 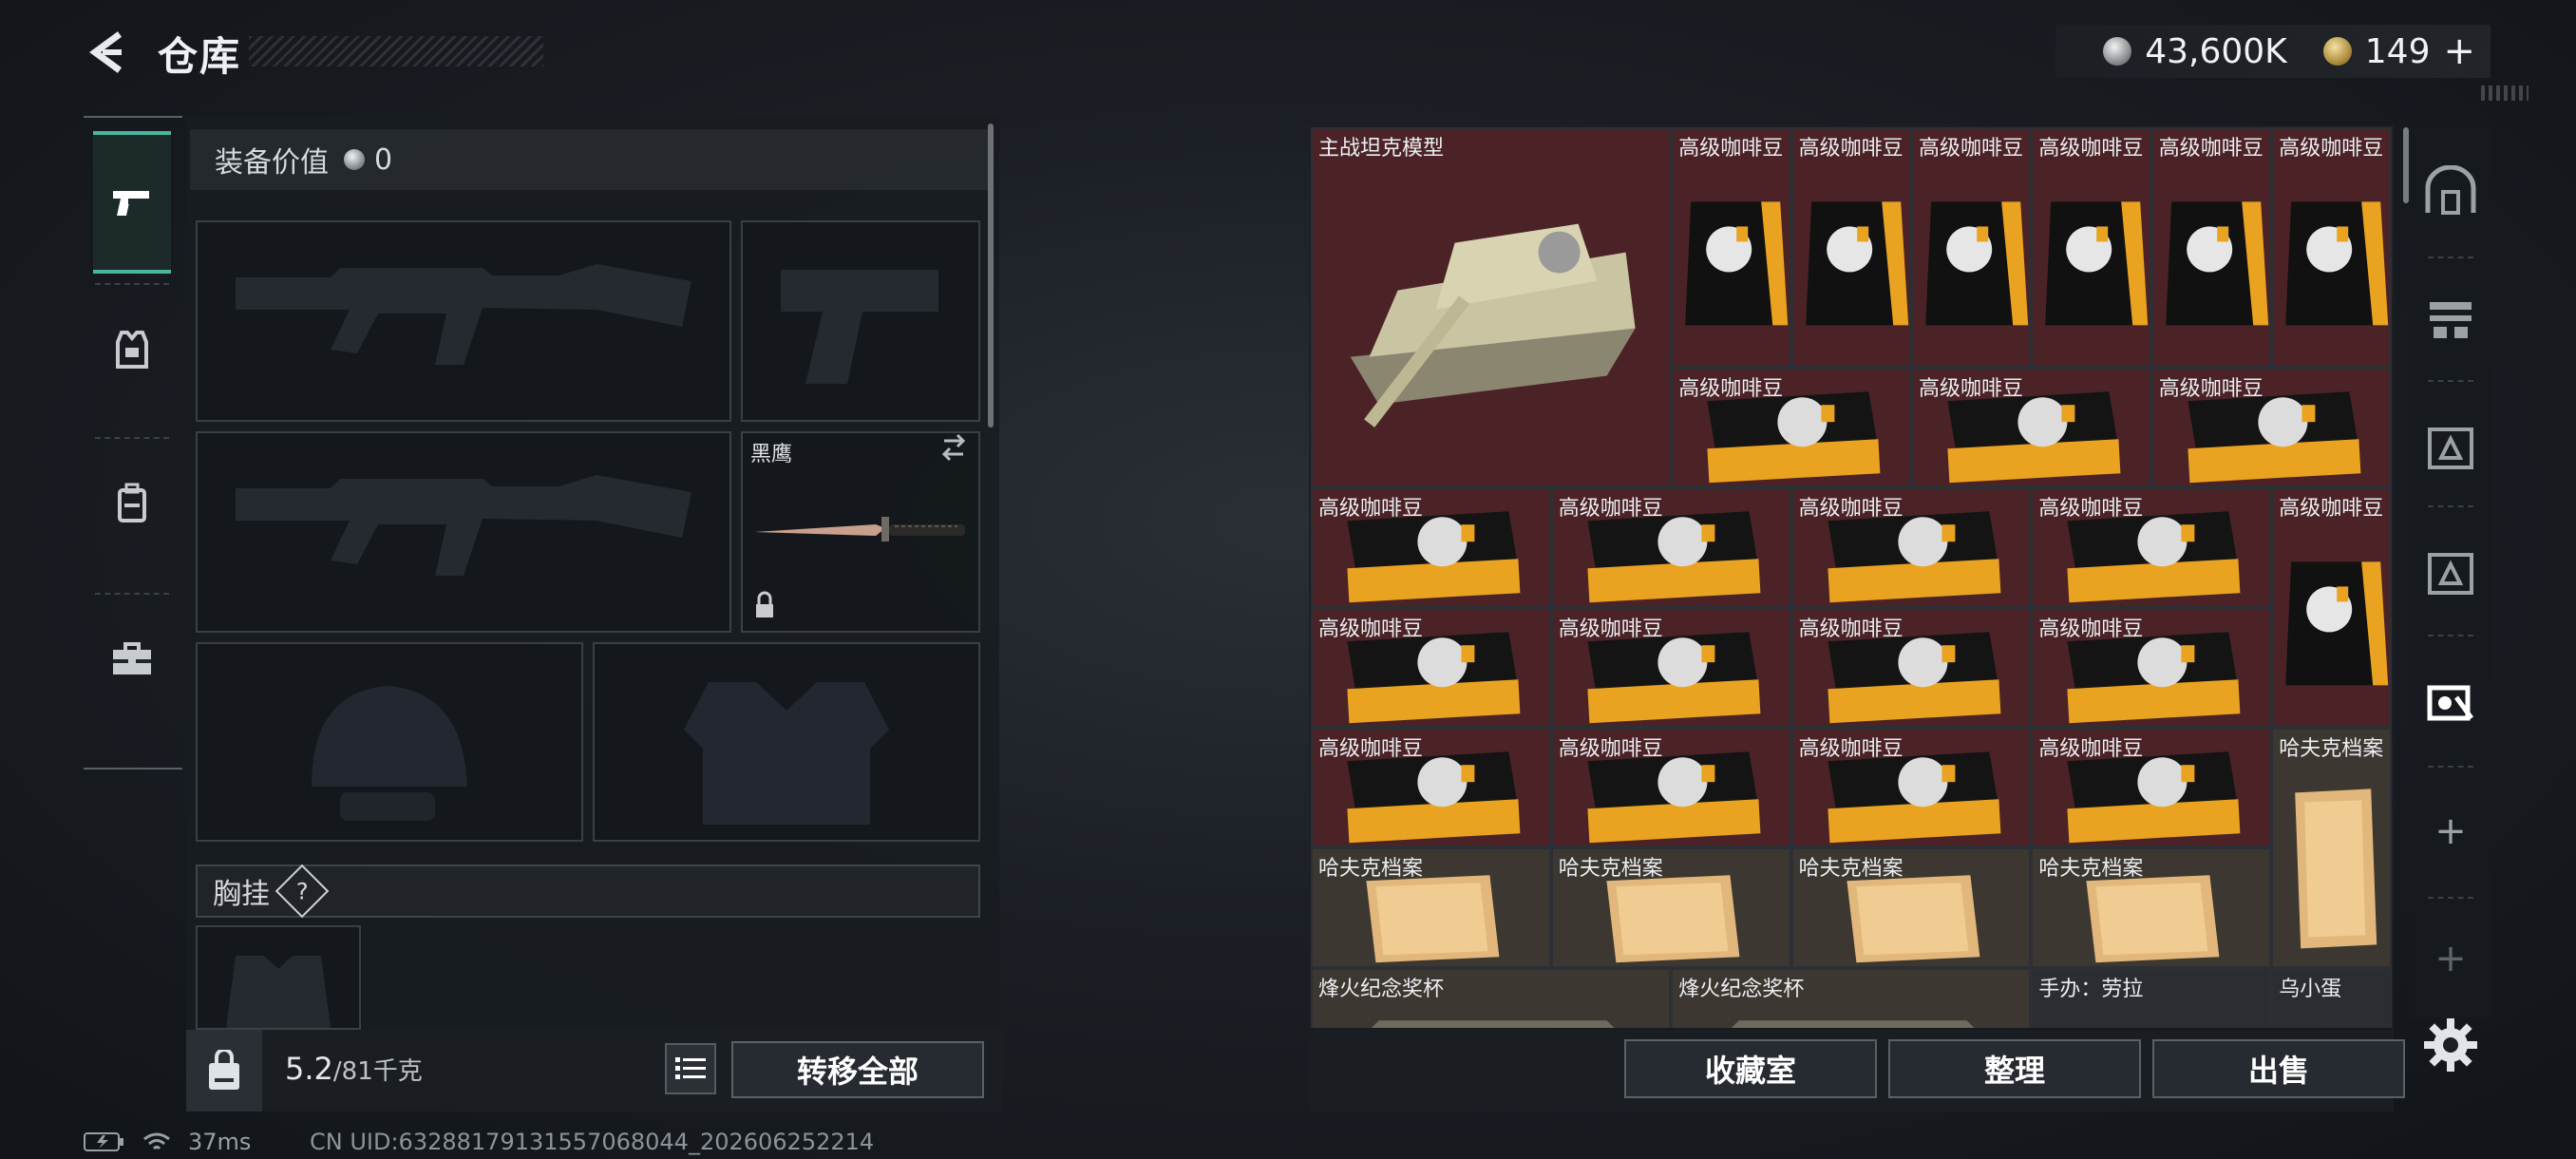 What do you see at coordinates (278, 992) in the screenshot?
I see `chest-rig-silhouette-icon` at bounding box center [278, 992].